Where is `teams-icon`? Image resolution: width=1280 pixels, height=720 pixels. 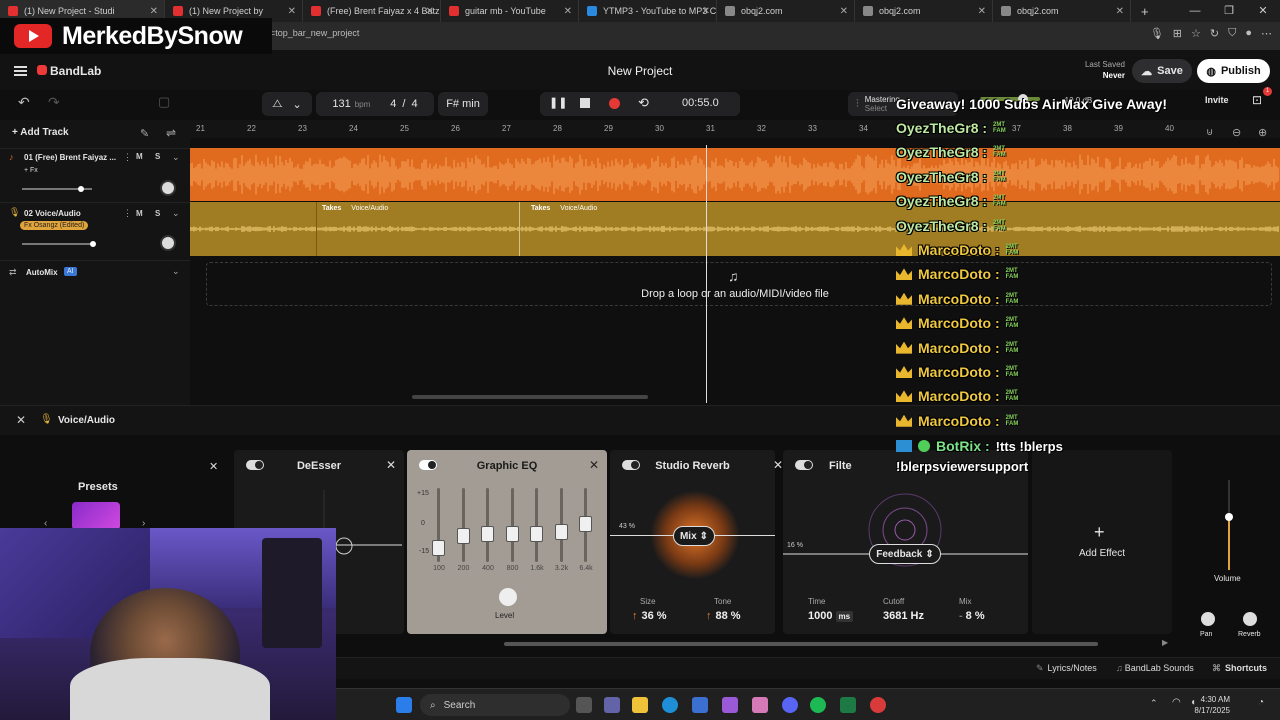
teams-icon is located at coordinates (612, 705).